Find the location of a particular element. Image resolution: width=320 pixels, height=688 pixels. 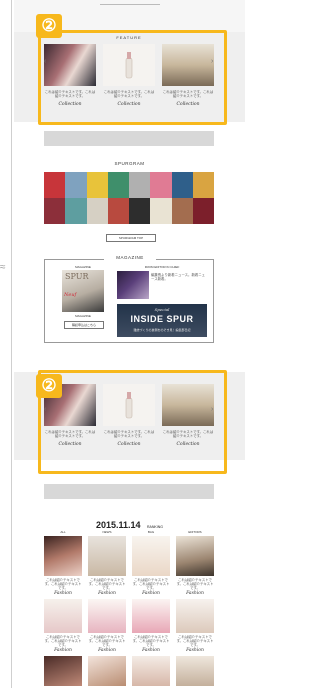

column-header: NEWS is located at coordinates (107, 532).